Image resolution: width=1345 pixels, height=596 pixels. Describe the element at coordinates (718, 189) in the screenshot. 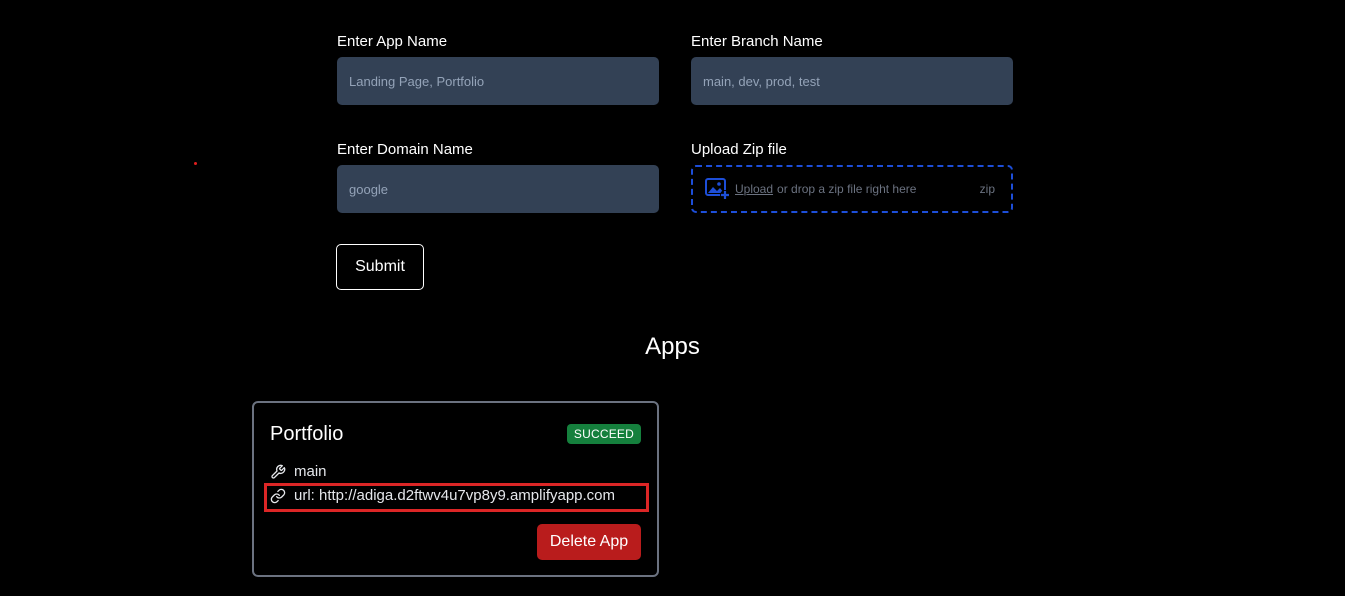

I see `image-add-icon` at that location.